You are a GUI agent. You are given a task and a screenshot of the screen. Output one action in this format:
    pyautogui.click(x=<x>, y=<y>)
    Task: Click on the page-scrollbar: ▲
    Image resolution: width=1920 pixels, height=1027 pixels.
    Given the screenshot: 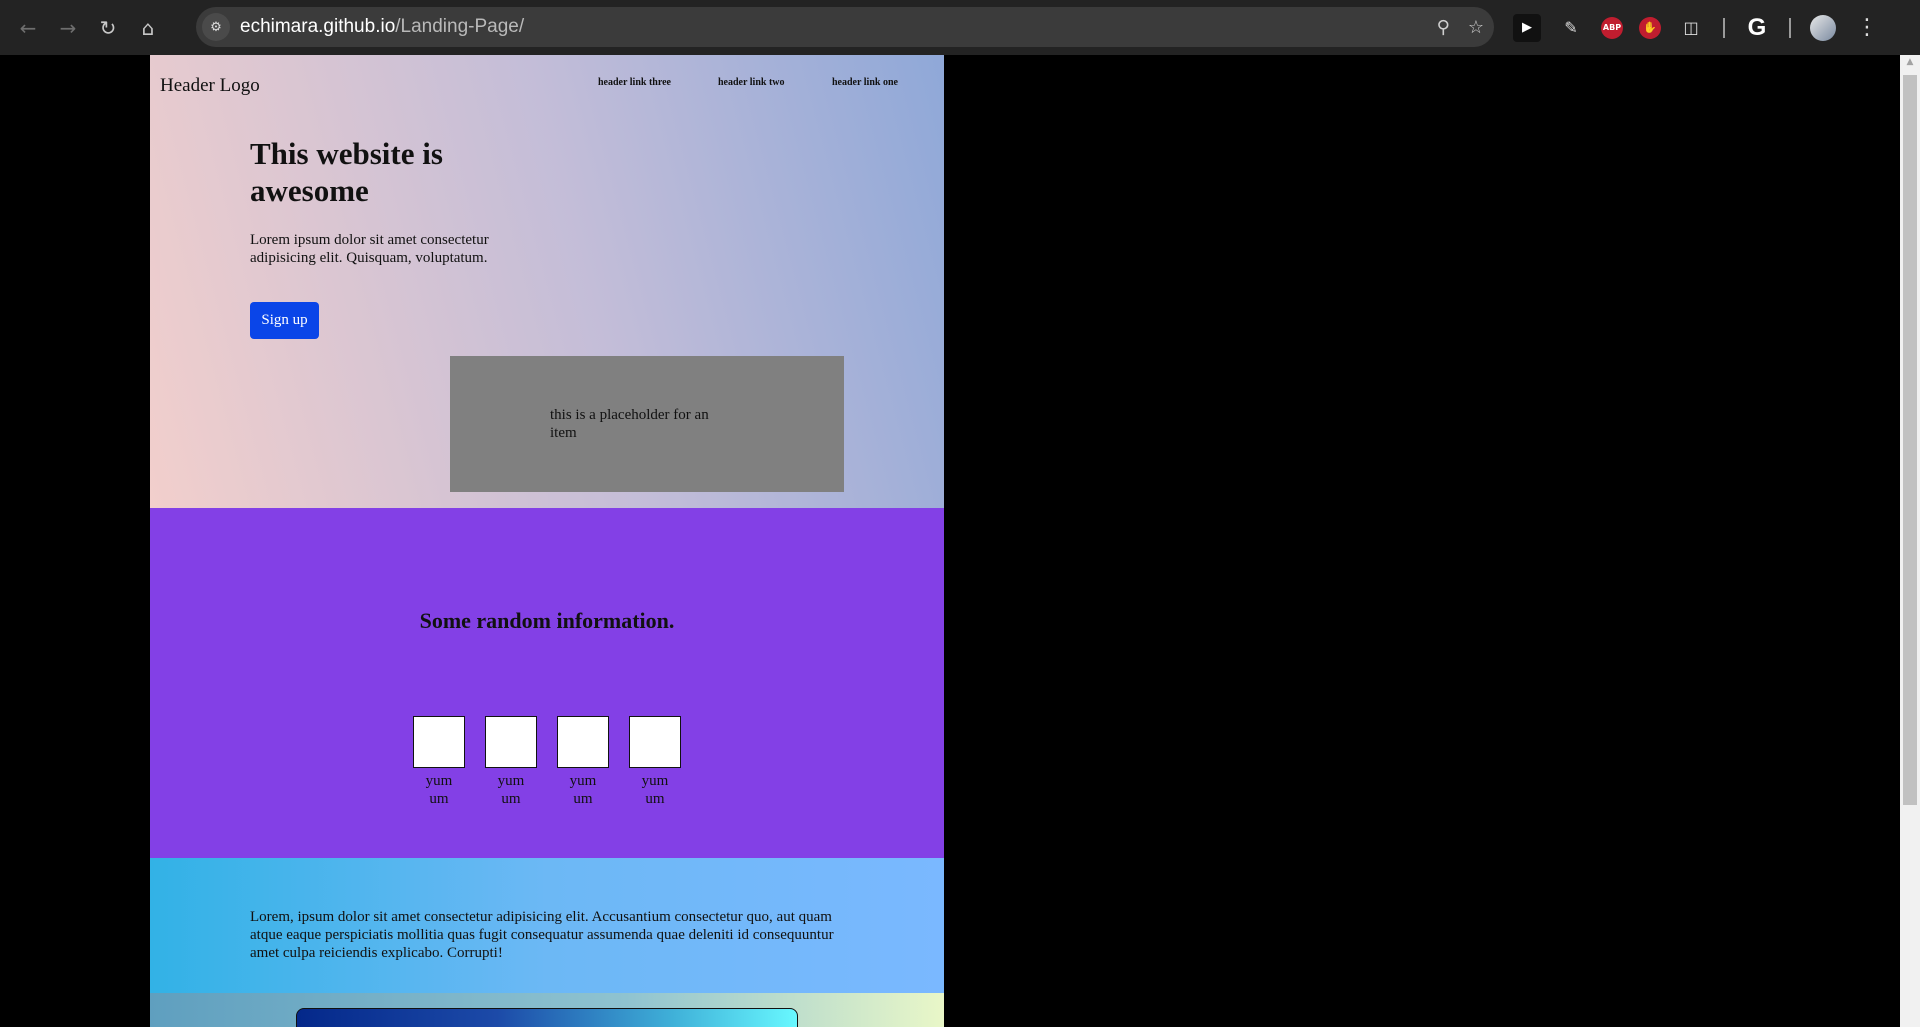 What is the action you would take?
    pyautogui.click(x=1910, y=541)
    